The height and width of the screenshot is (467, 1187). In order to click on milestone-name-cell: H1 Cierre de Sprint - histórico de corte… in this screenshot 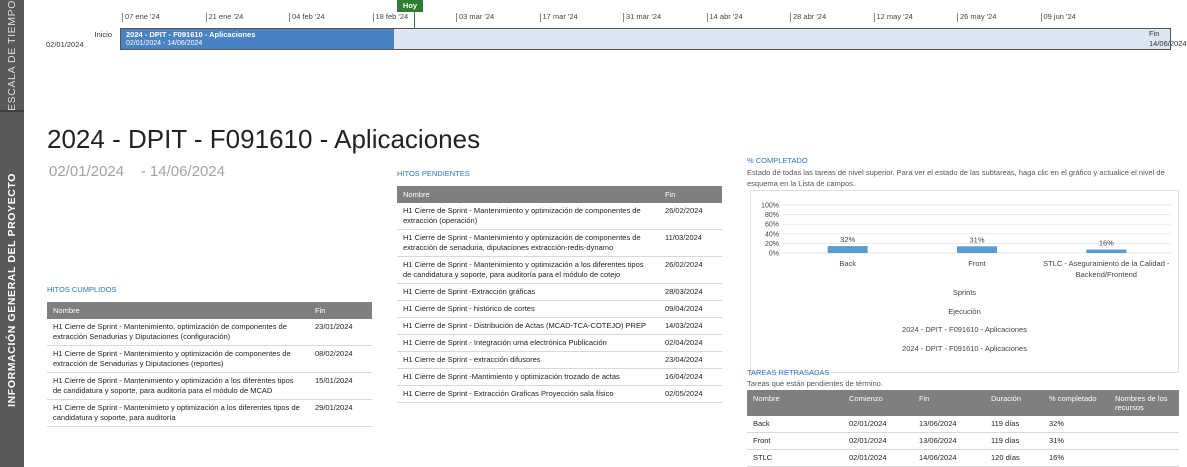, I will do `click(528, 309)`.